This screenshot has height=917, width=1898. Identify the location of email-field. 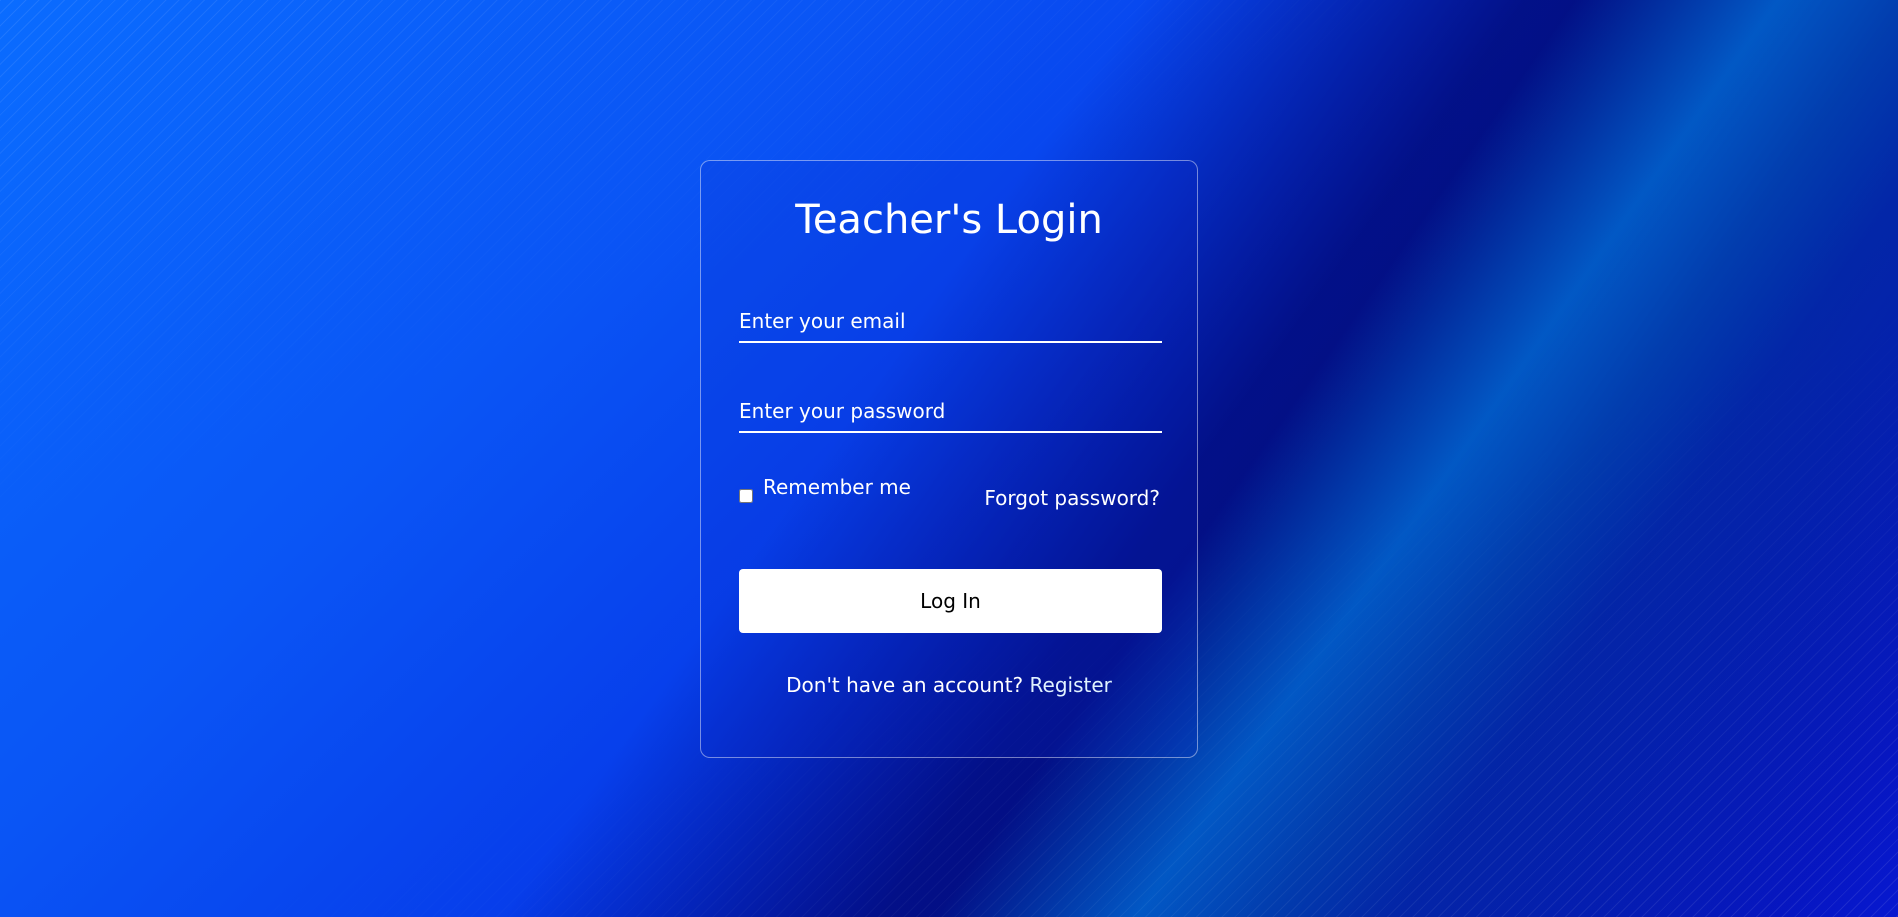
(950, 322).